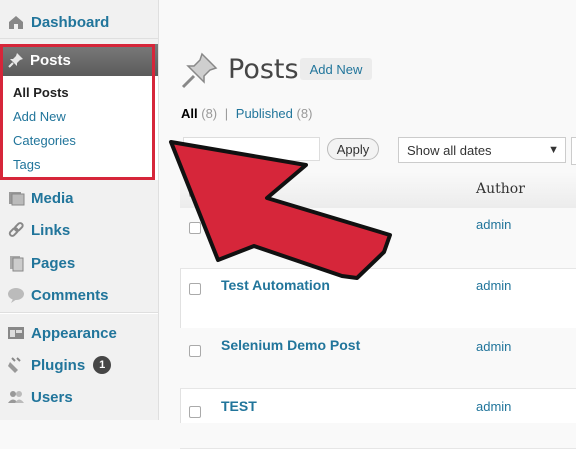 This screenshot has height=449, width=576. What do you see at coordinates (195, 191) in the screenshot?
I see `select-all-checkbox` at bounding box center [195, 191].